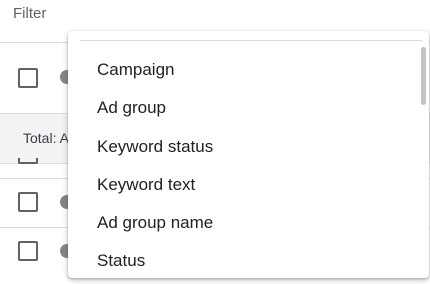  What do you see at coordinates (248, 260) in the screenshot?
I see `menu-item-status: Status` at bounding box center [248, 260].